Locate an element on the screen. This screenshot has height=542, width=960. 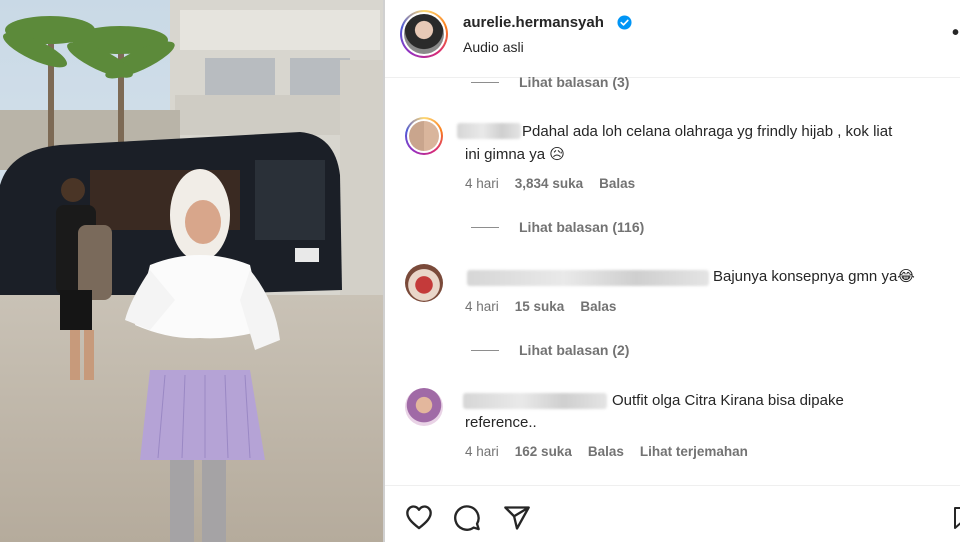
comment-likes: 3,834 suka is located at coordinates (549, 183).